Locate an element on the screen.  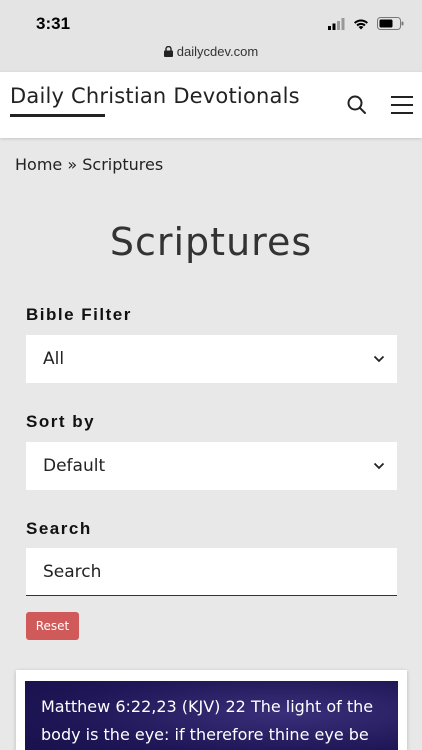
lock-icon is located at coordinates (168, 51).